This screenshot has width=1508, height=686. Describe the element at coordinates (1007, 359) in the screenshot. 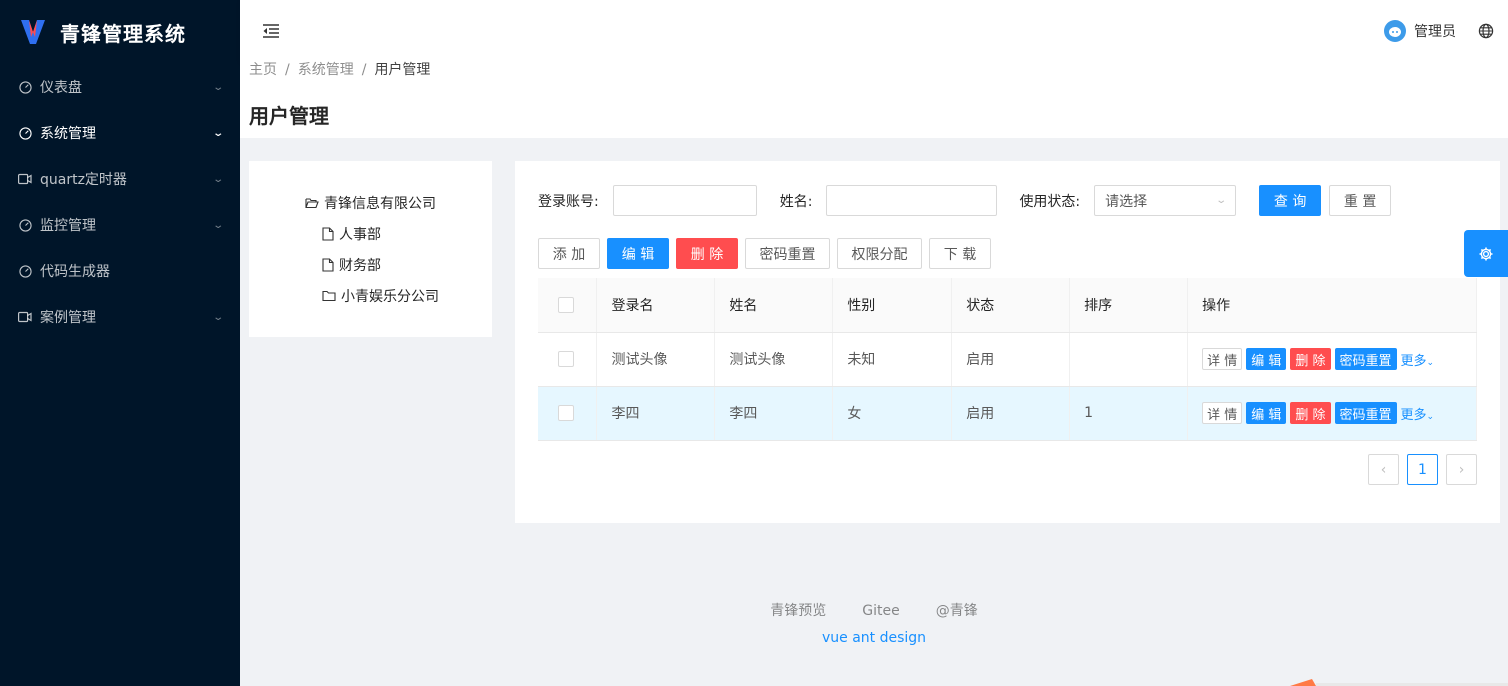

I see `table-row: 测试头像 测试头像 未知 启用 详 情 编 辑 删 除 密码重置 更多⌄` at that location.